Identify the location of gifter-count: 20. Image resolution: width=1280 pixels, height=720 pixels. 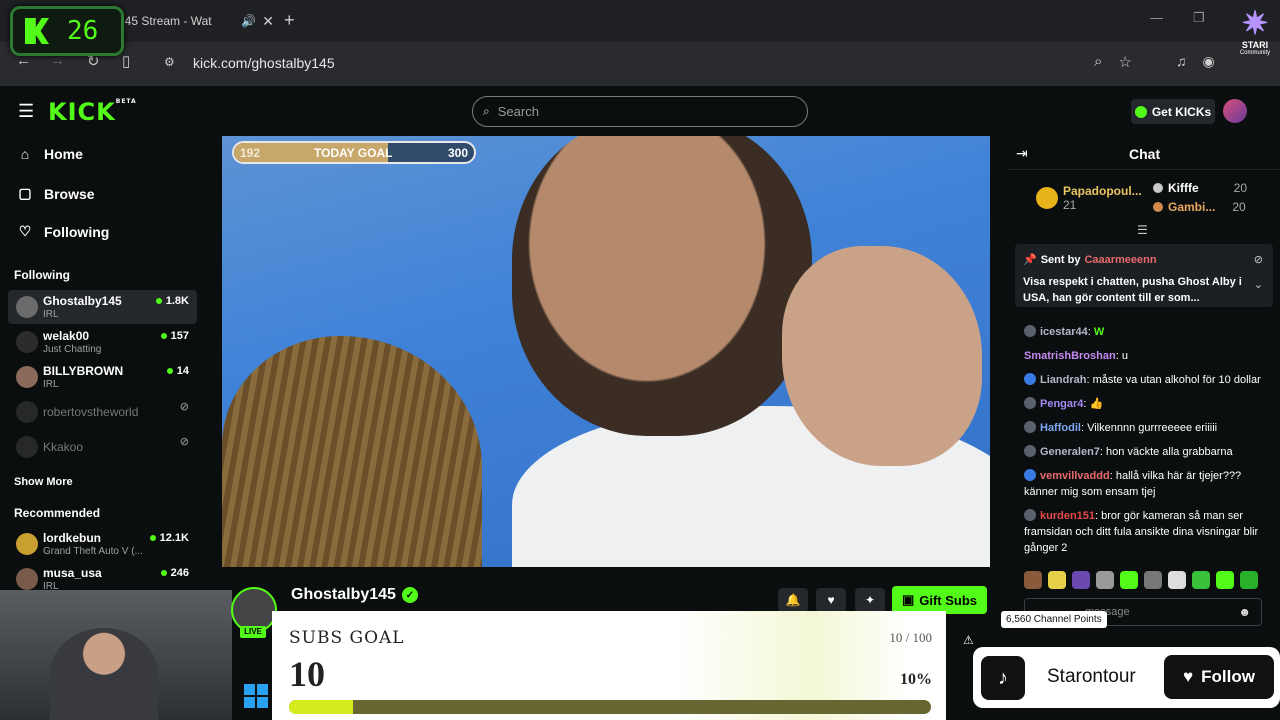
(1239, 207).